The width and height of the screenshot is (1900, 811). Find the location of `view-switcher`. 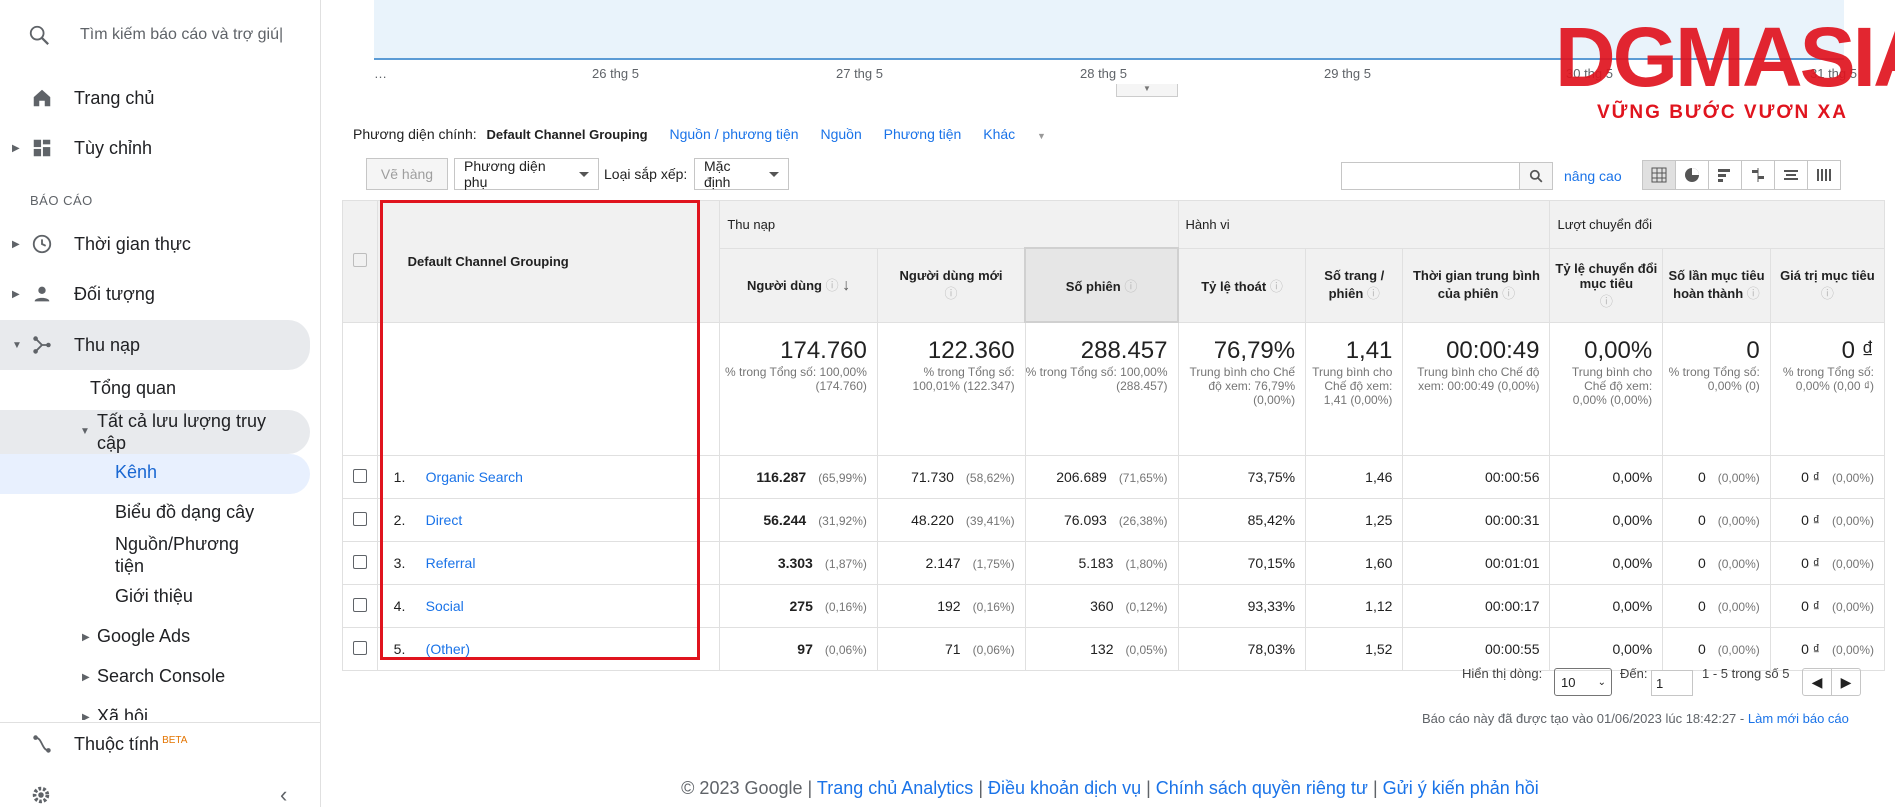

view-switcher is located at coordinates (1741, 175).